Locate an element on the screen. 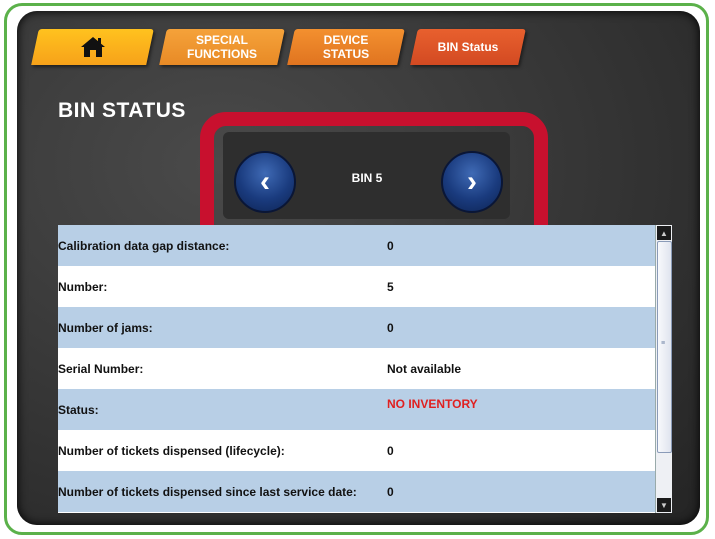 Image resolution: width=715 pixels, height=539 pixels. tab-special-functions-label: SPECIAL FUNCTIONS is located at coordinates (222, 47).